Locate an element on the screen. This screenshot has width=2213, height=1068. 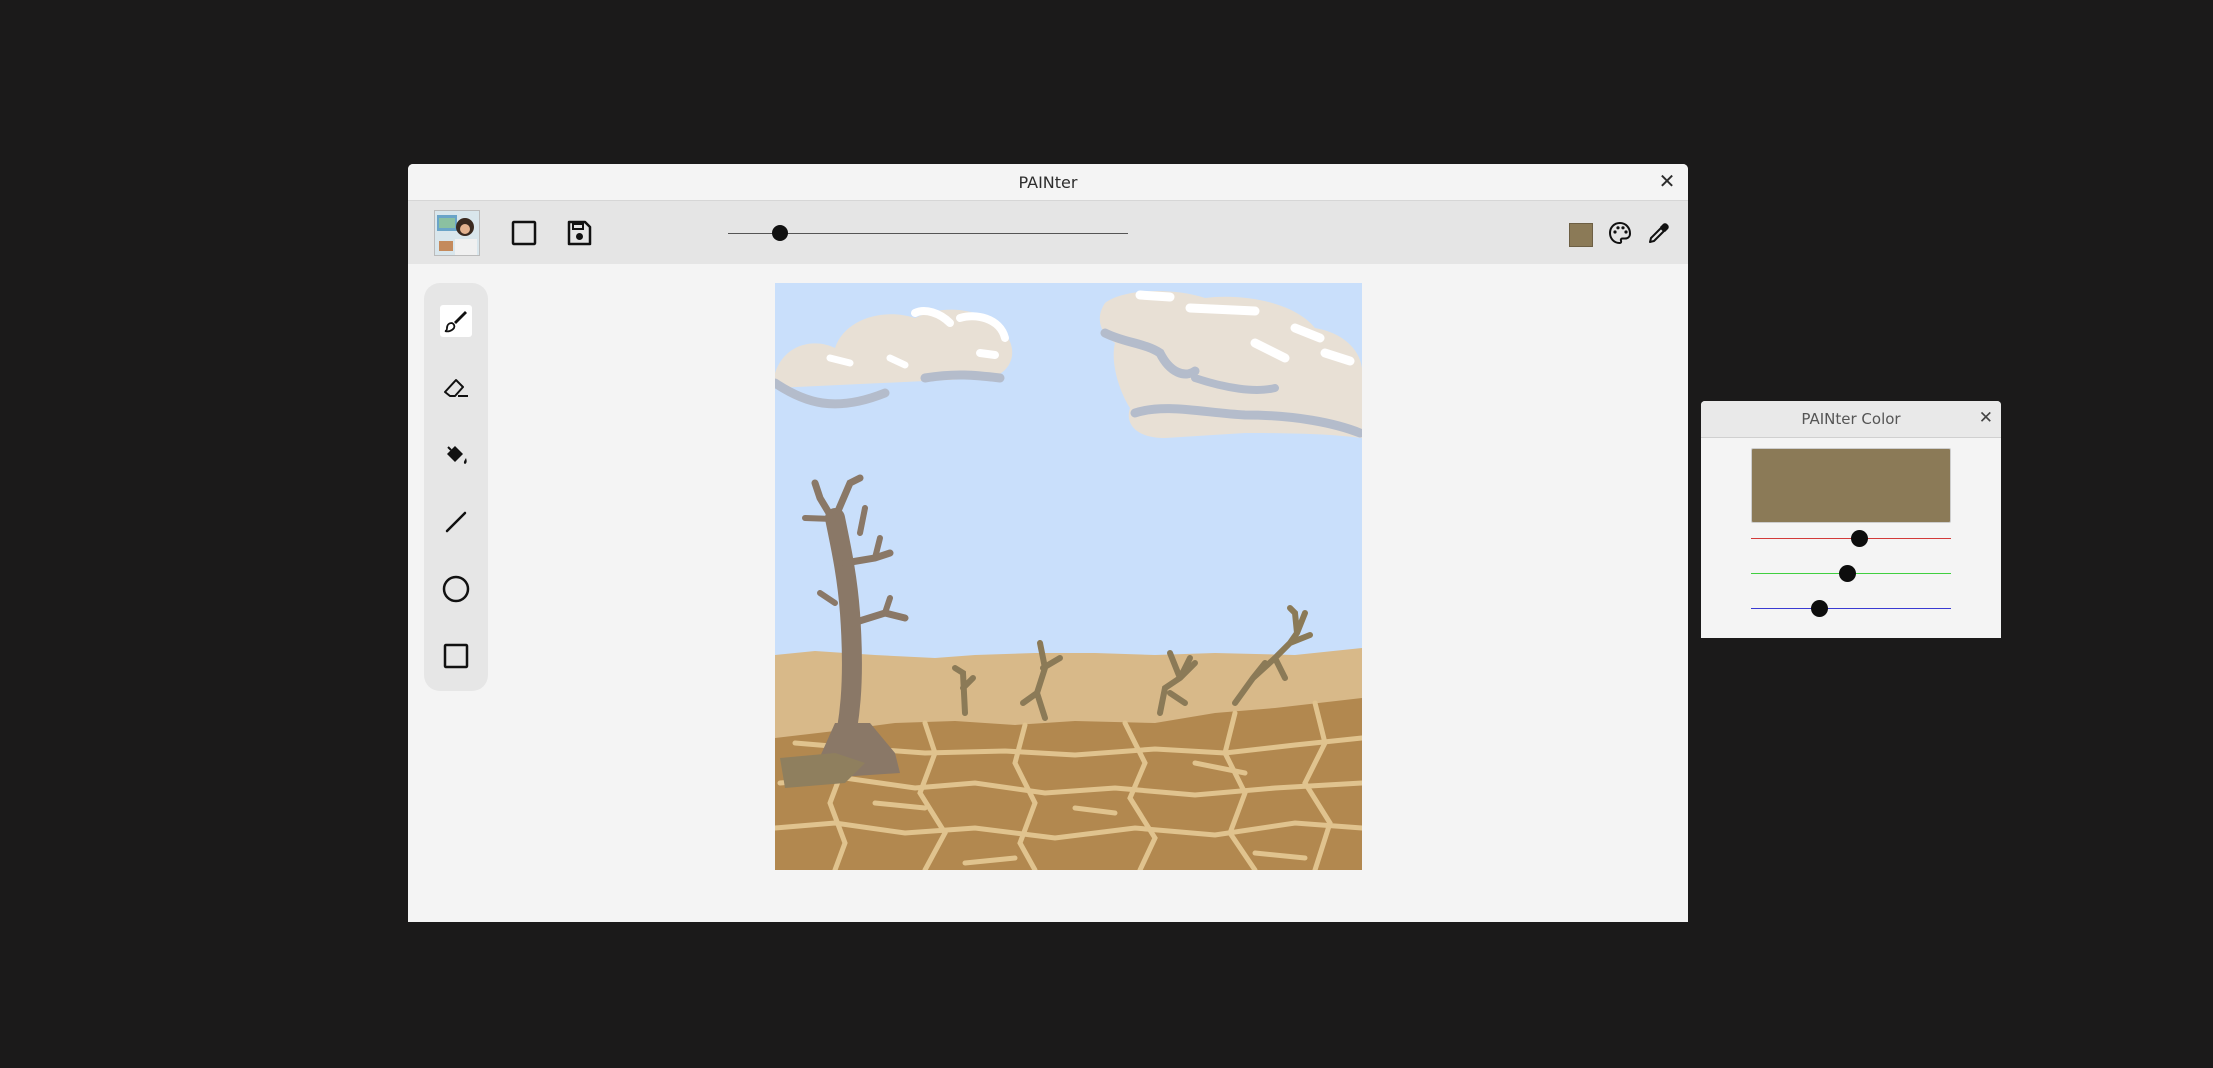
paint-bucket-icon is located at coordinates (457, 455).